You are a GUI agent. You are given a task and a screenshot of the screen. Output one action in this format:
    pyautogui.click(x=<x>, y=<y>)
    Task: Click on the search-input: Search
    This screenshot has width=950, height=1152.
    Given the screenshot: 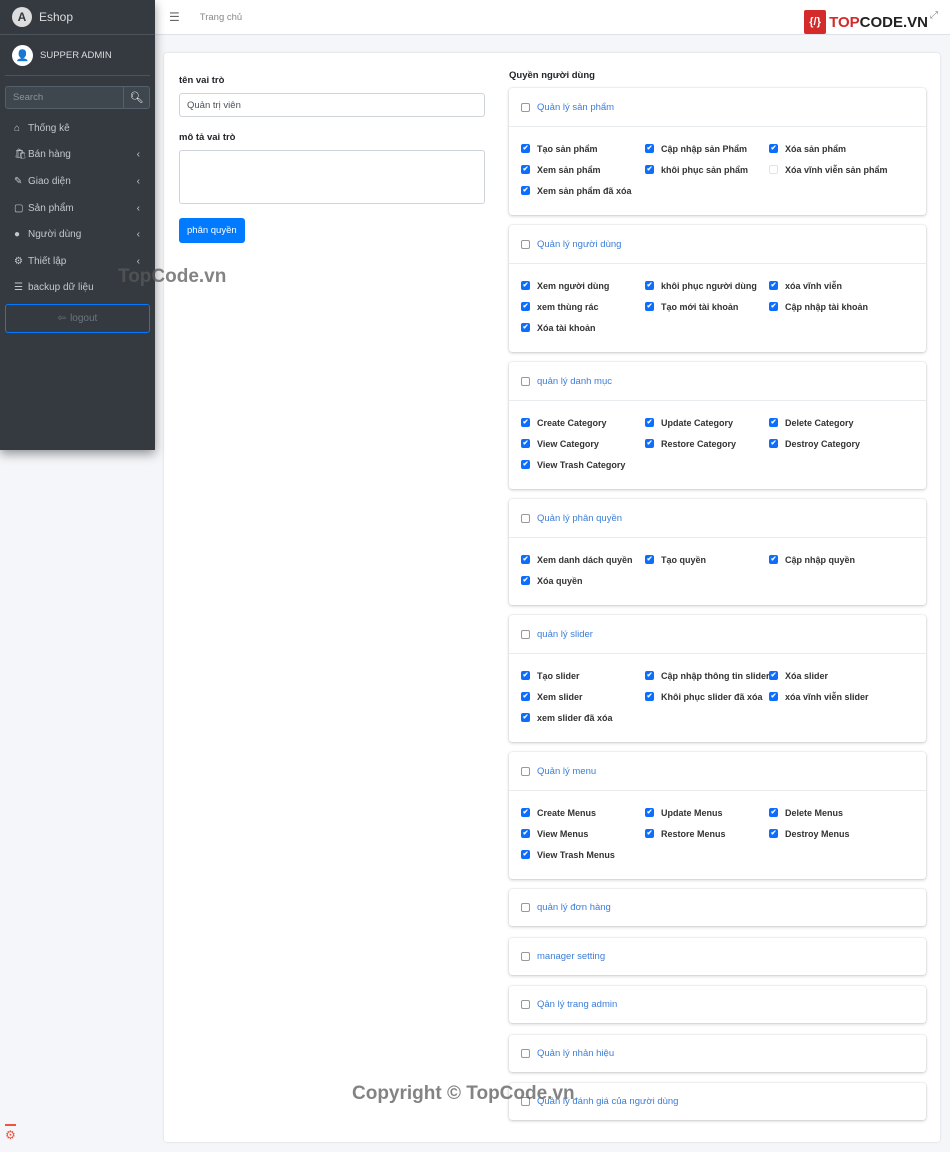 What is the action you would take?
    pyautogui.click(x=64, y=97)
    